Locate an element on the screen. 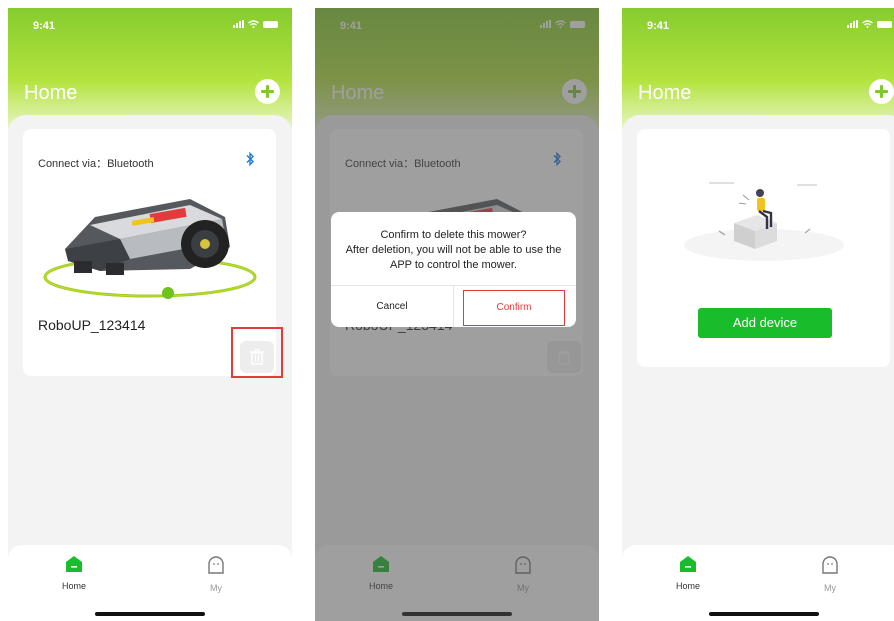 Image resolution: width=894 pixels, height=621 pixels. empty-state-illustration is located at coordinates (764, 221).